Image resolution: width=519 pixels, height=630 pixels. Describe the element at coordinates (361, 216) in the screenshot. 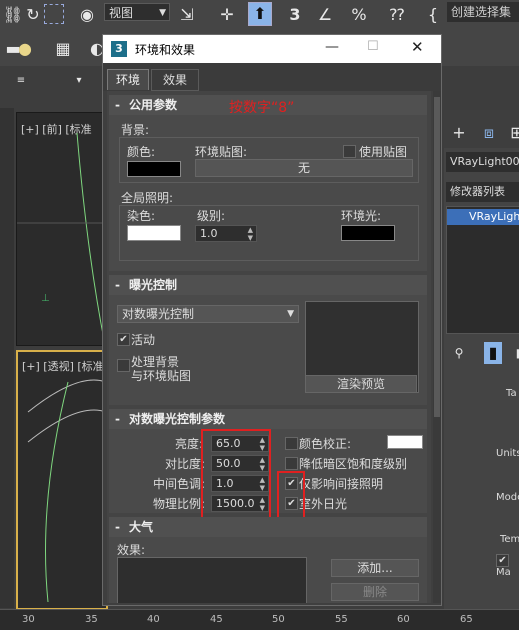

I see `ambient-label: 环境光:` at that location.